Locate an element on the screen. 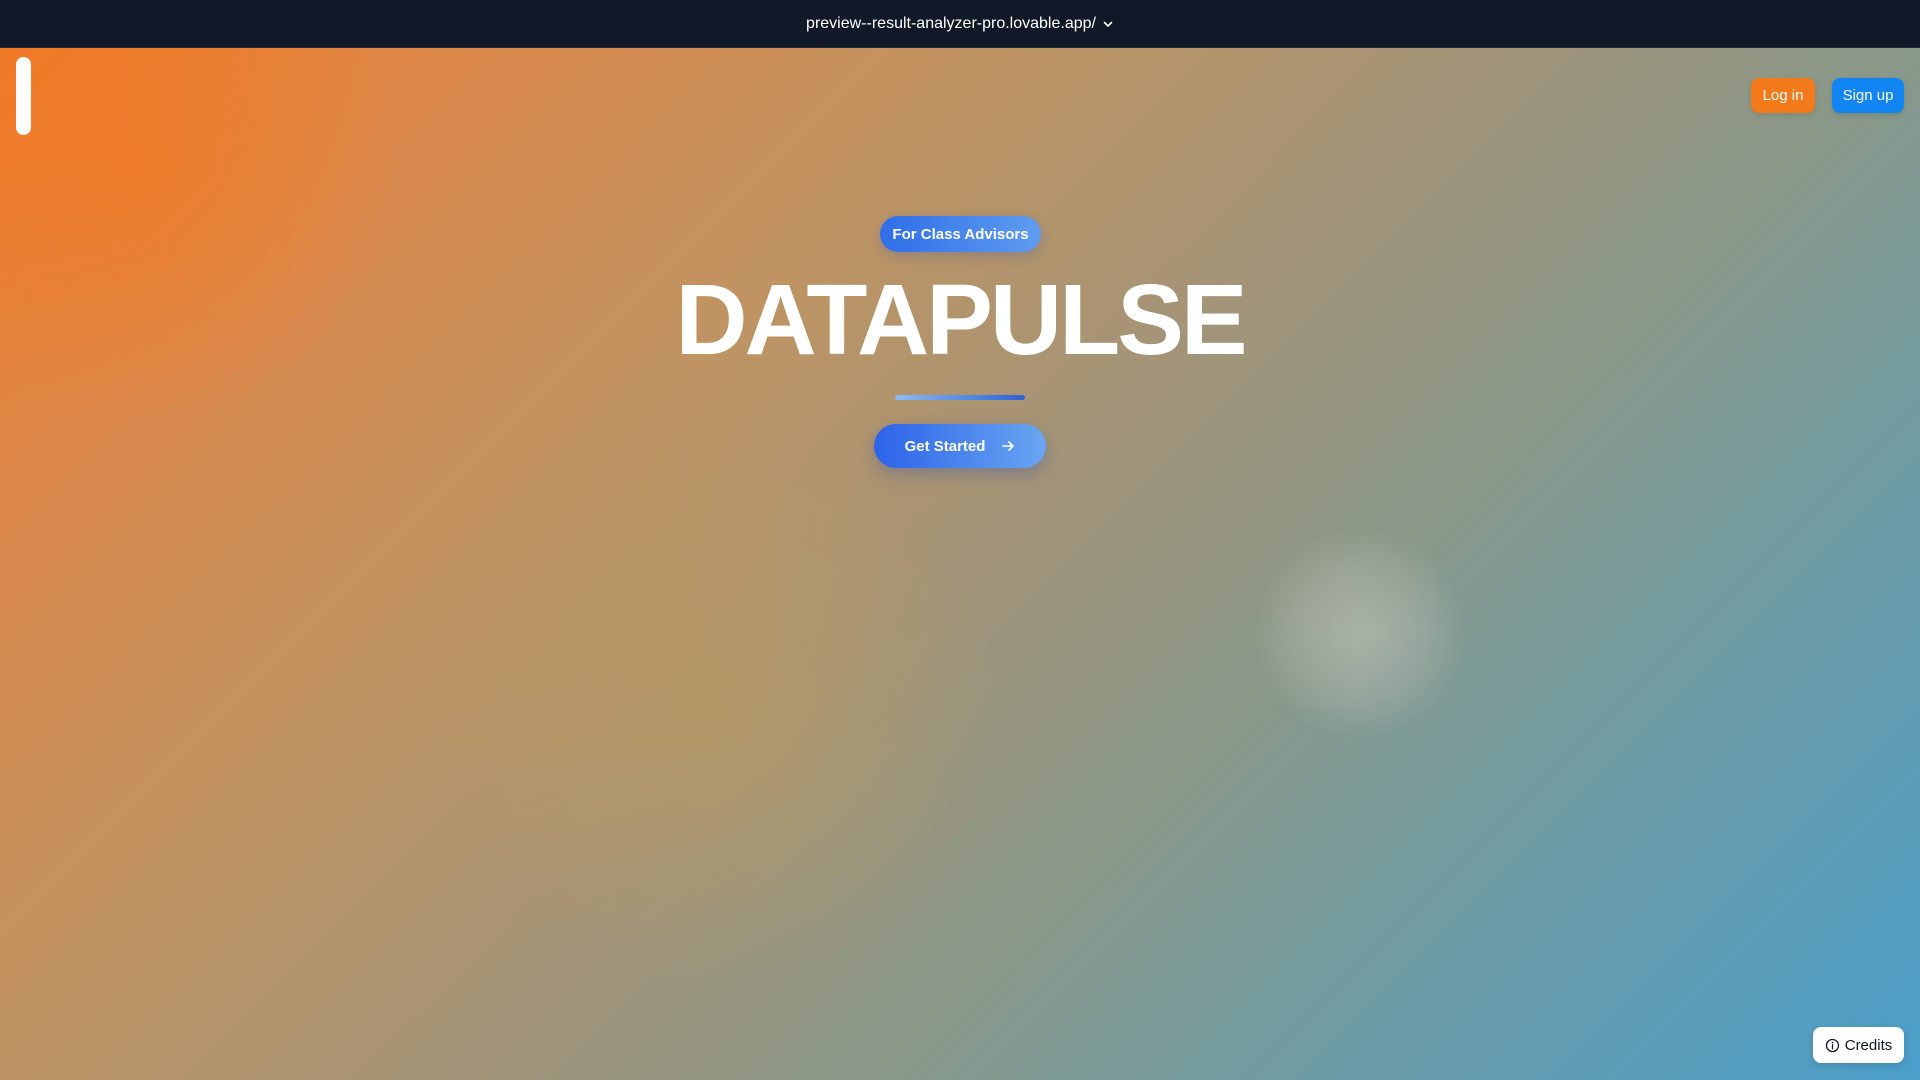  credits-button: Credits is located at coordinates (1858, 1045).